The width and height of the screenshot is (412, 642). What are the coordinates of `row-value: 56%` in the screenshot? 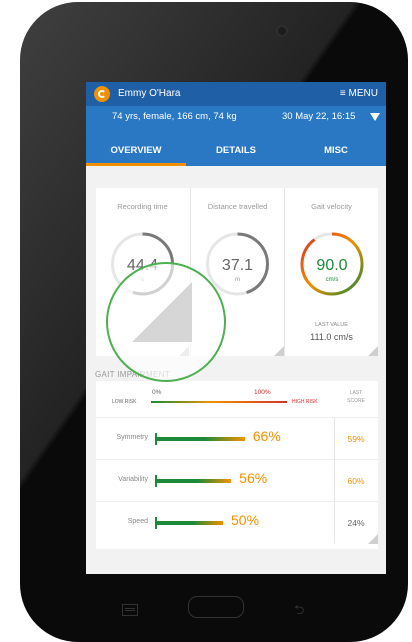 It's located at (253, 478).